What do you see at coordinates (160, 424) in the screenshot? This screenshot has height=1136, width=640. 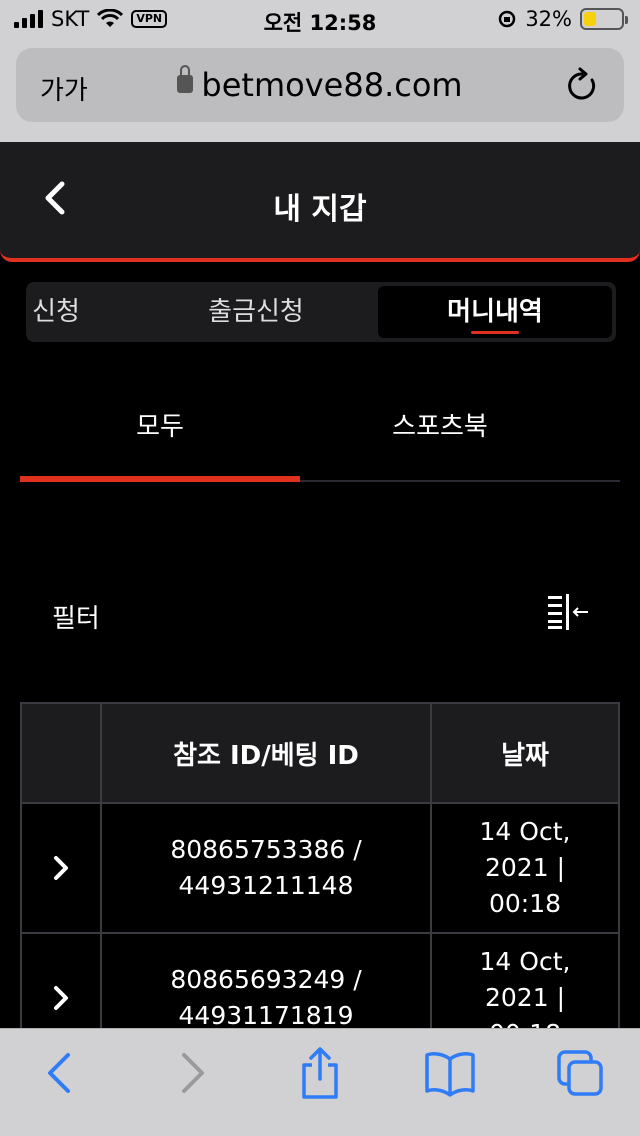 I see `subtab-all: 모두` at bounding box center [160, 424].